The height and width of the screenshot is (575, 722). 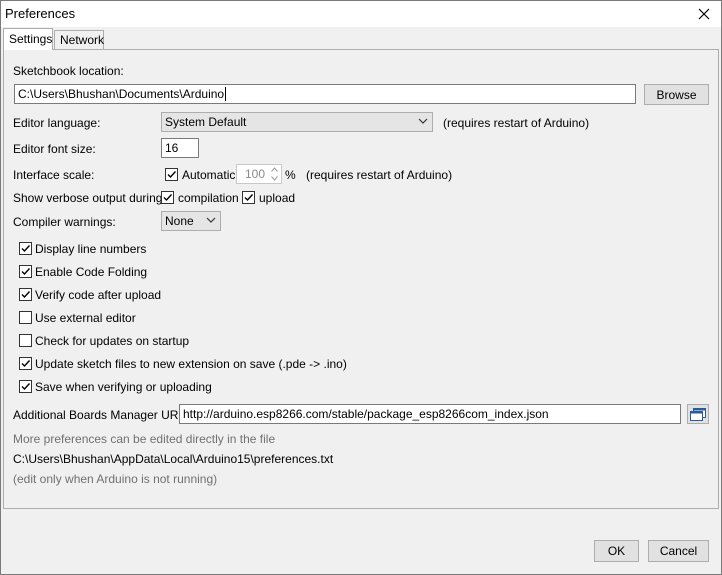 I want to click on sketchbook-location-value: C:\Users\Bhushan\Documents\Arduino, so click(x=121, y=94).